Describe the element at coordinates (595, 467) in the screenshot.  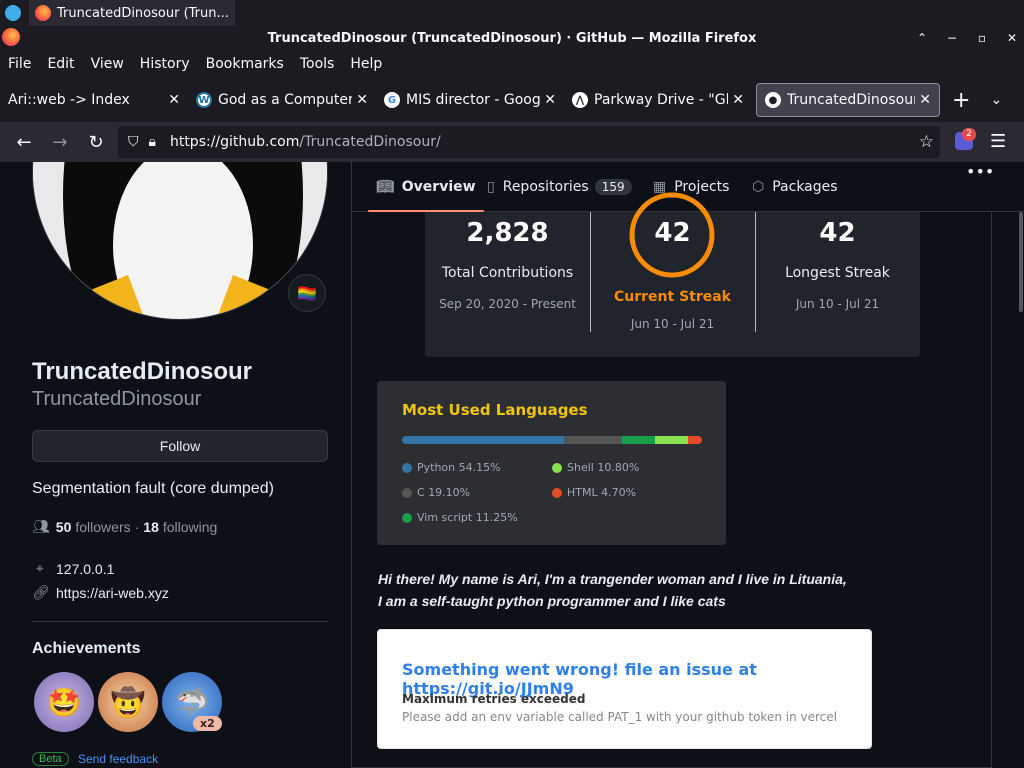
I see `language-item-shell: Shell 10.80%` at that location.